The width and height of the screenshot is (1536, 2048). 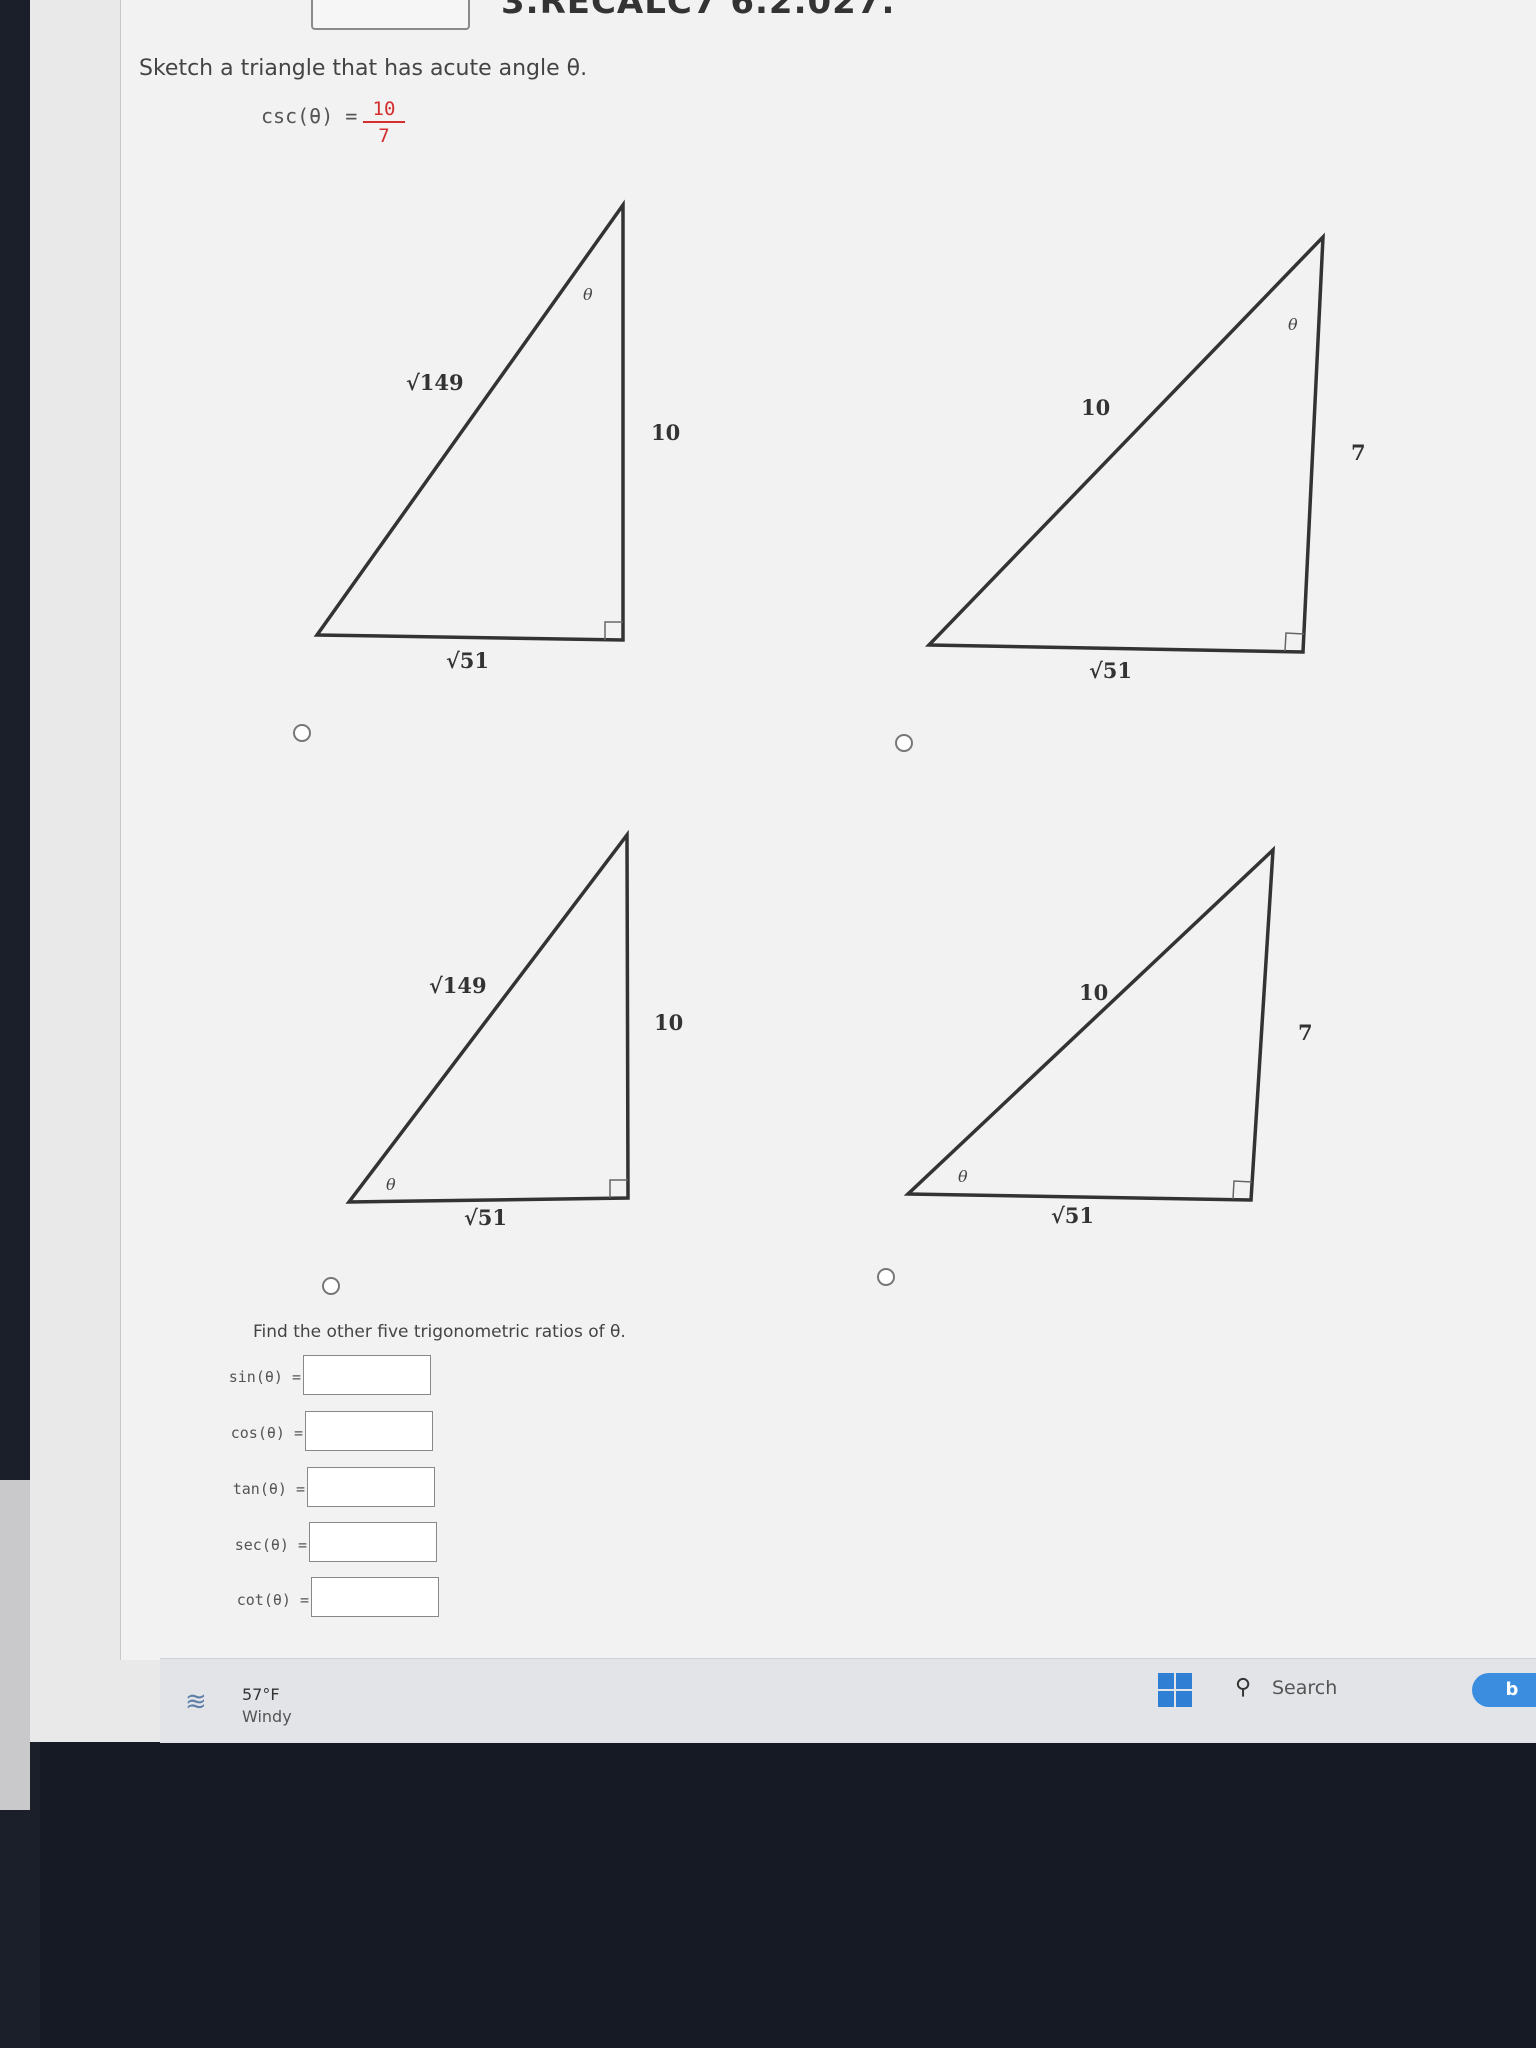 What do you see at coordinates (435, 382) in the screenshot?
I see `triangle-a-hyp-label: √149` at bounding box center [435, 382].